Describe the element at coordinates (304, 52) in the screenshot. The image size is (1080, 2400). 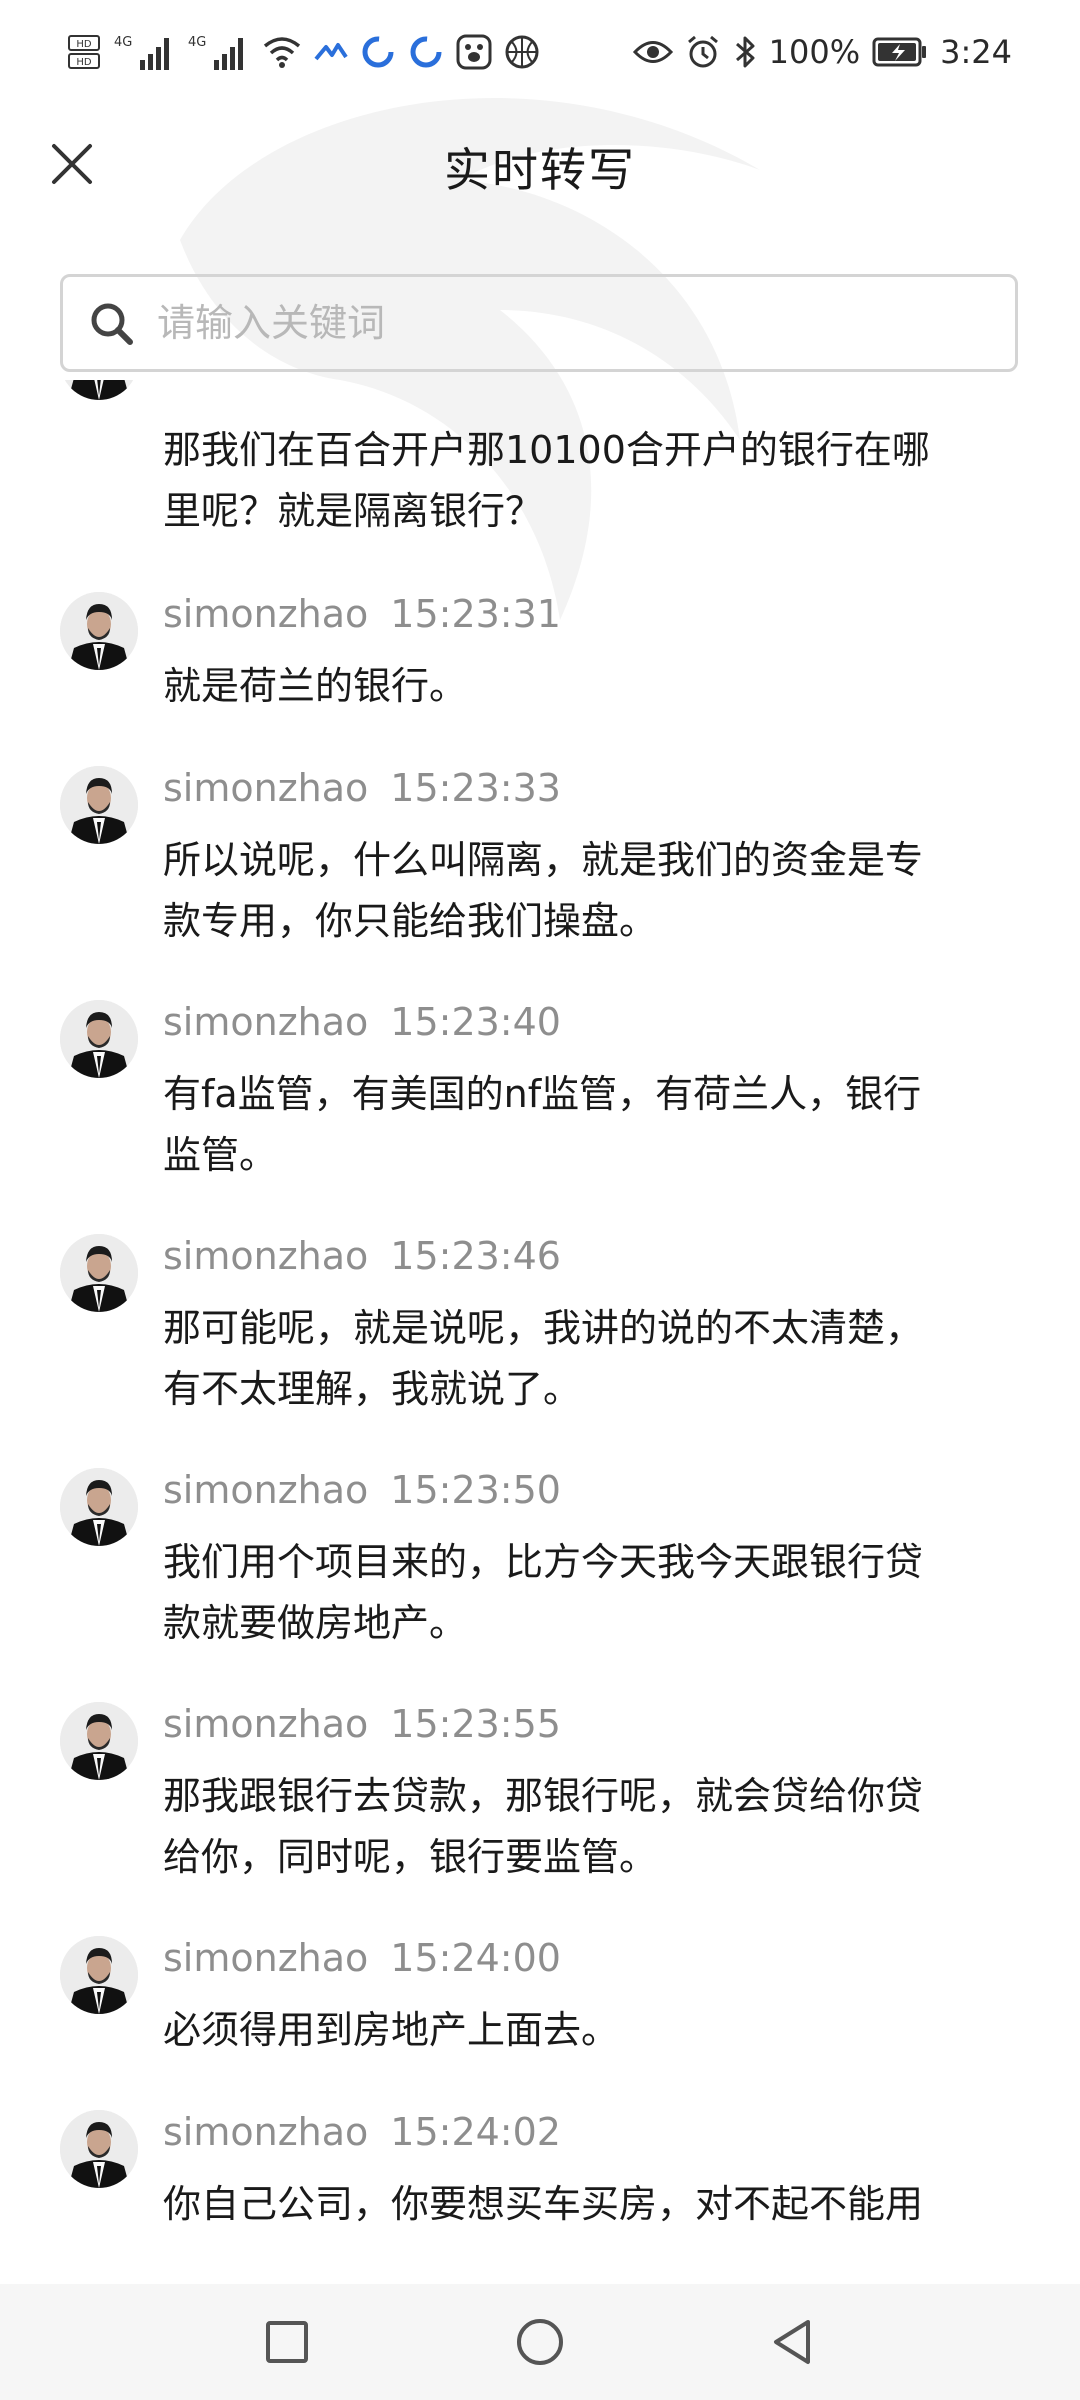
I see `status-left: HD HD 4G 4G` at that location.